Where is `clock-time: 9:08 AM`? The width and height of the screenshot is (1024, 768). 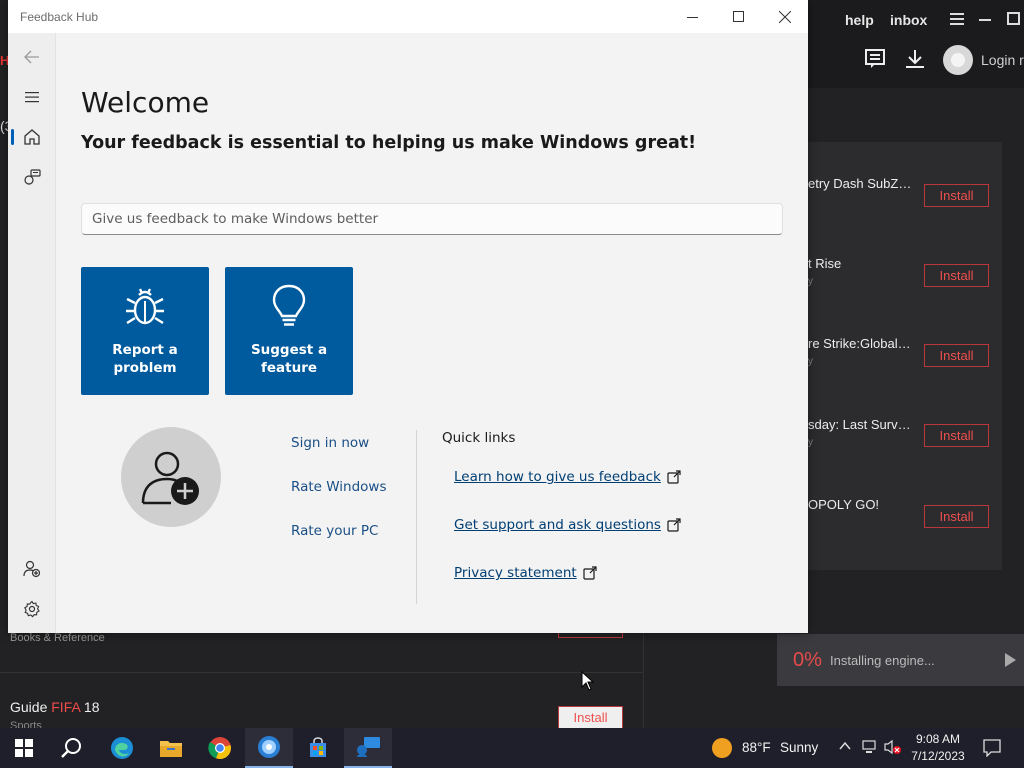 clock-time: 9:08 AM is located at coordinates (938, 739).